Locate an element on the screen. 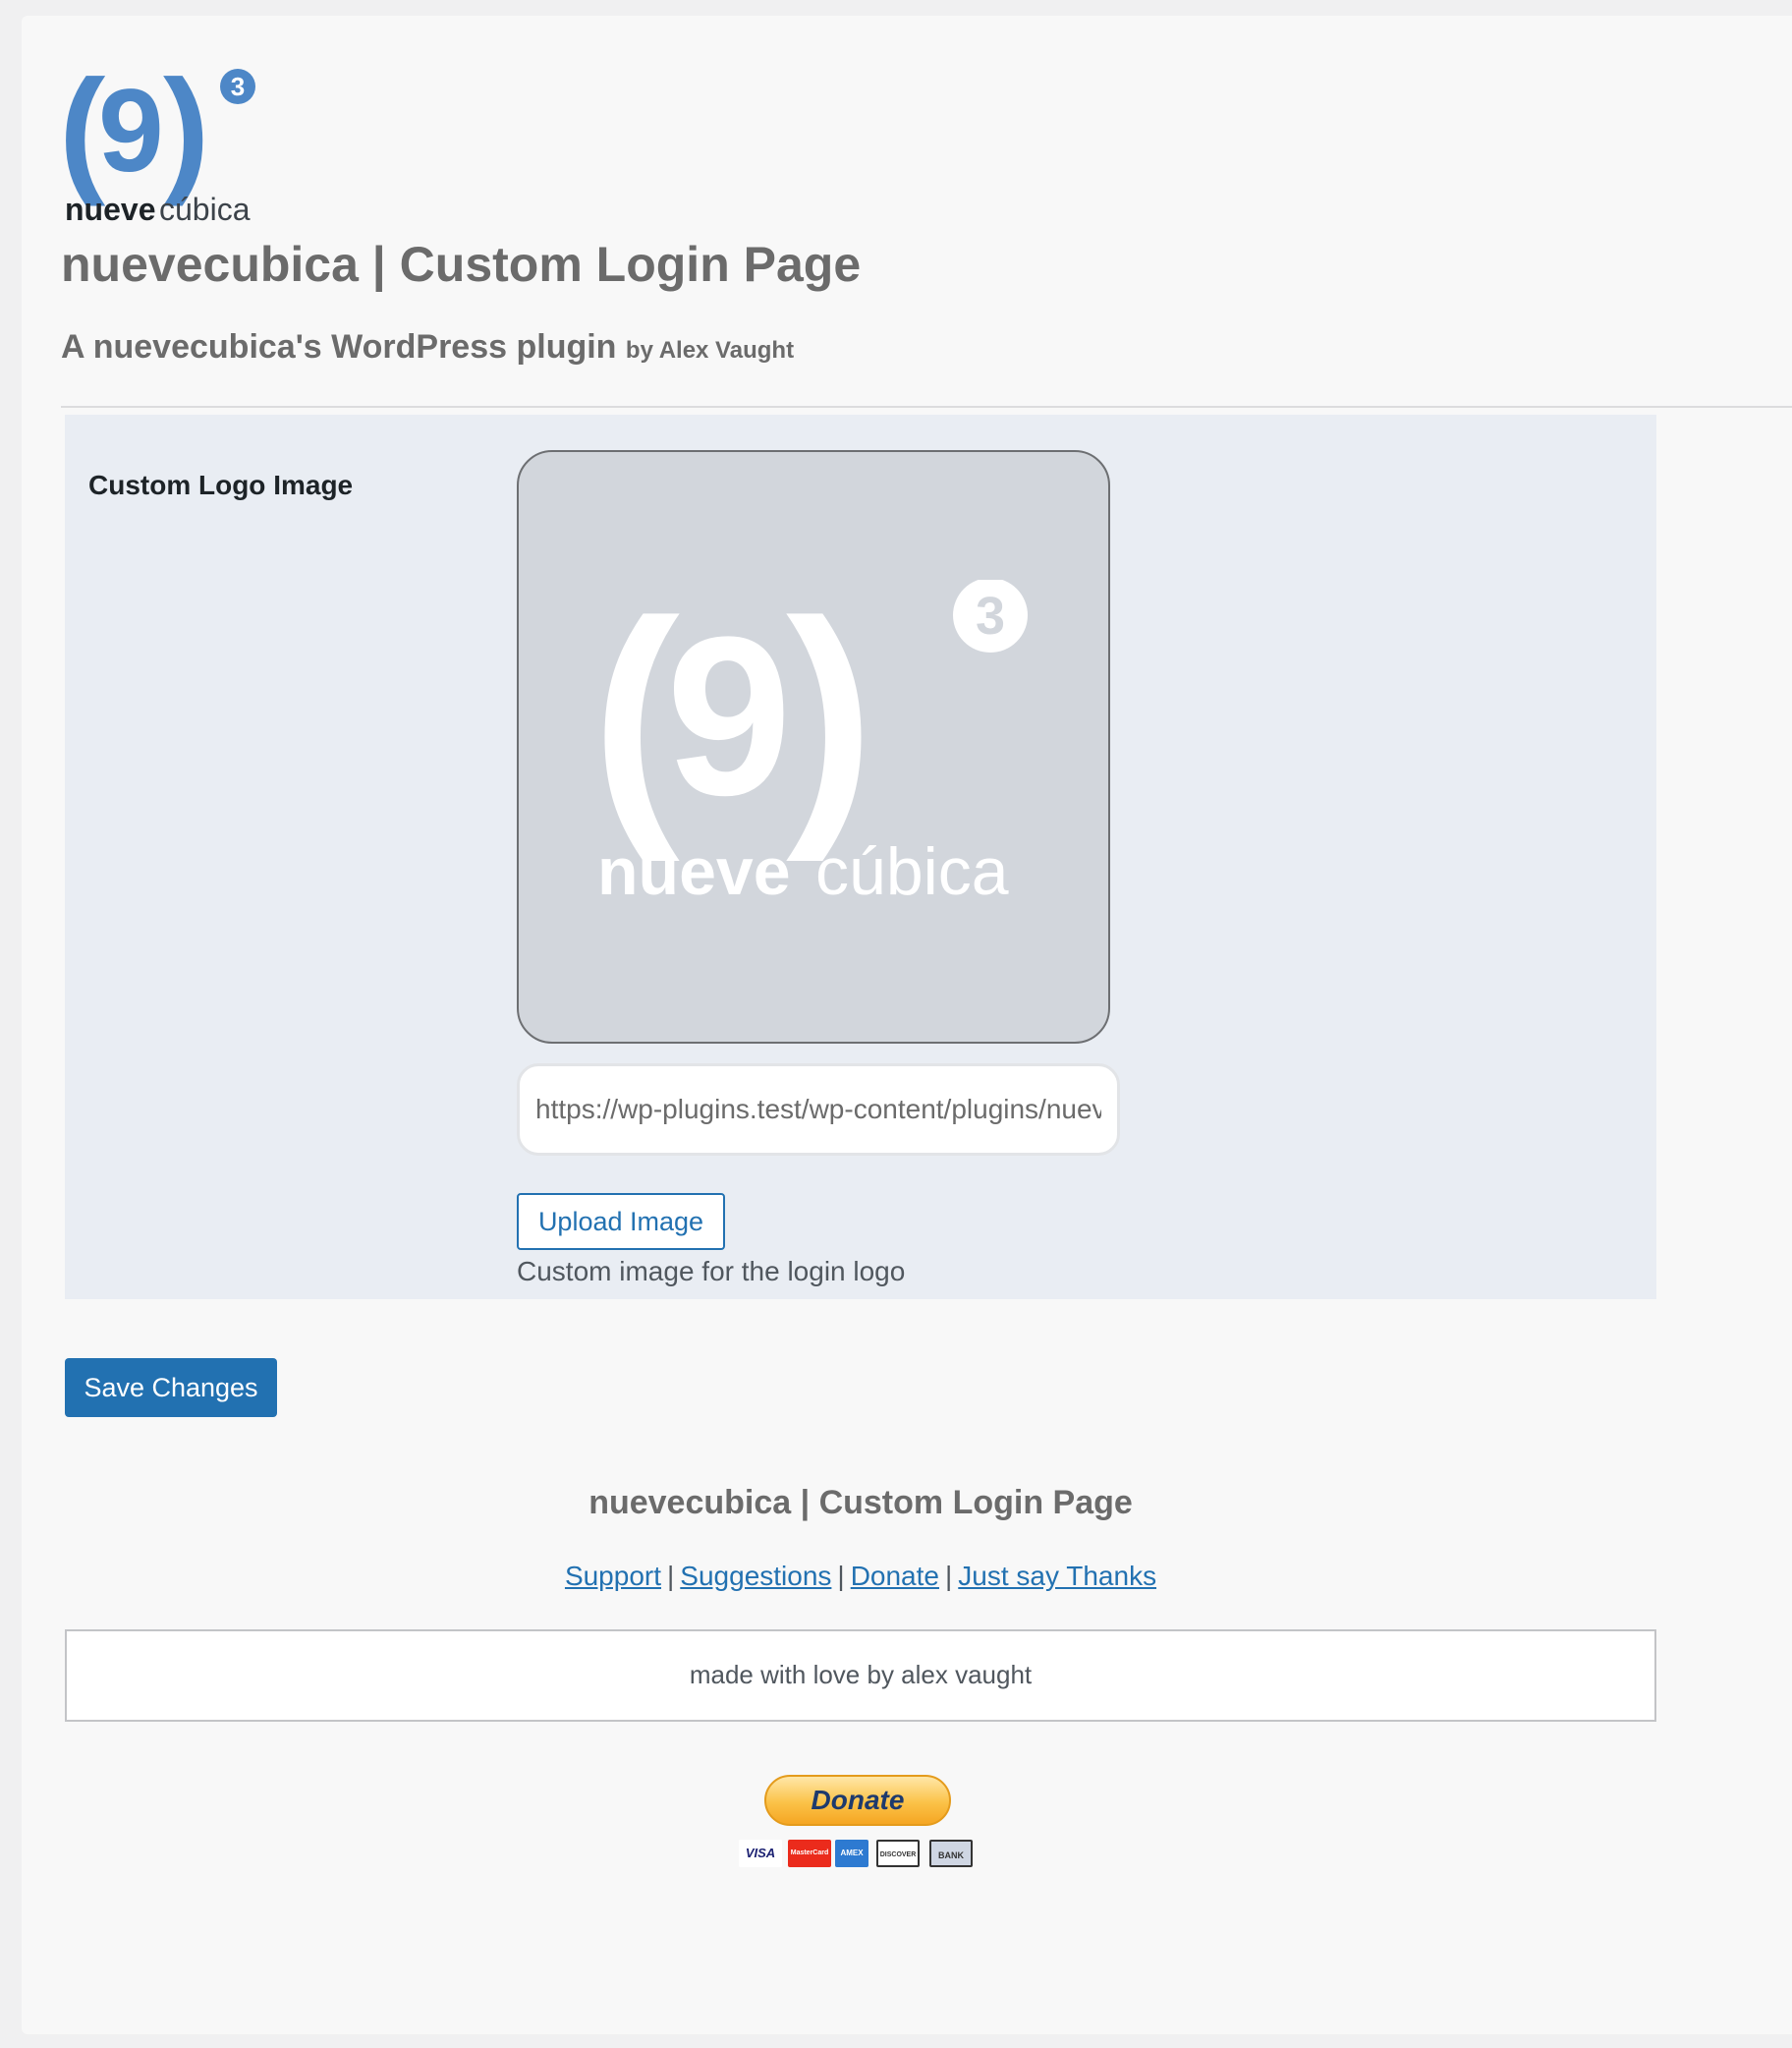 This screenshot has width=1792, height=2048. logo-url-input is located at coordinates (818, 1109).